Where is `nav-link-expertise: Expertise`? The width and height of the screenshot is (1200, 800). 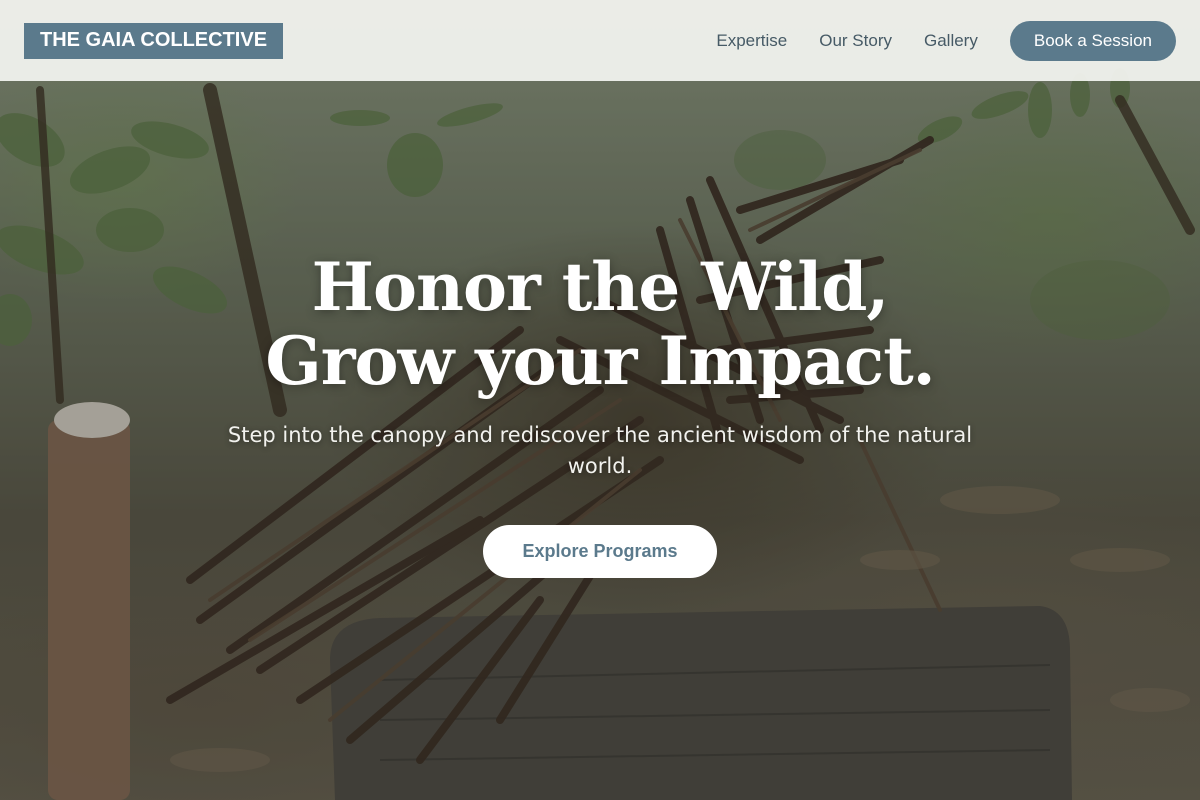 nav-link-expertise: Expertise is located at coordinates (751, 41).